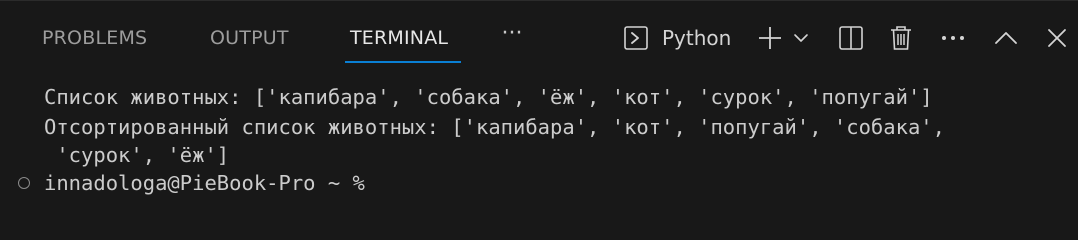  I want to click on terminal-profile-button, so click(636, 38).